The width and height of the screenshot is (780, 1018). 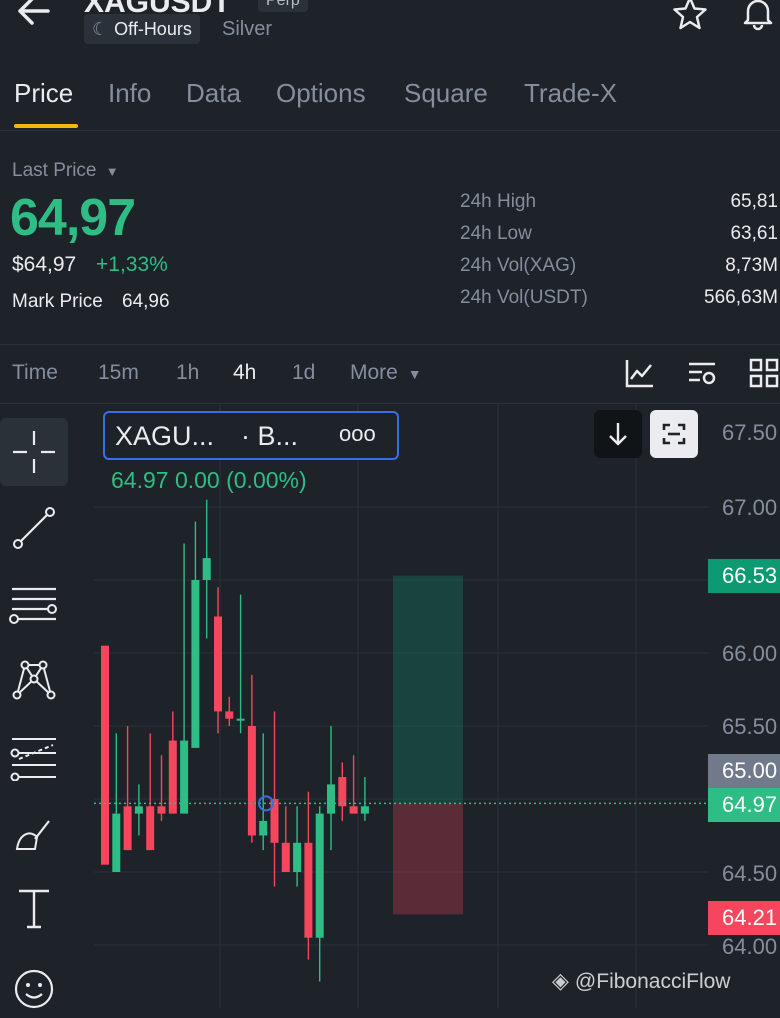 I want to click on fullscreen-icon, so click(x=674, y=434).